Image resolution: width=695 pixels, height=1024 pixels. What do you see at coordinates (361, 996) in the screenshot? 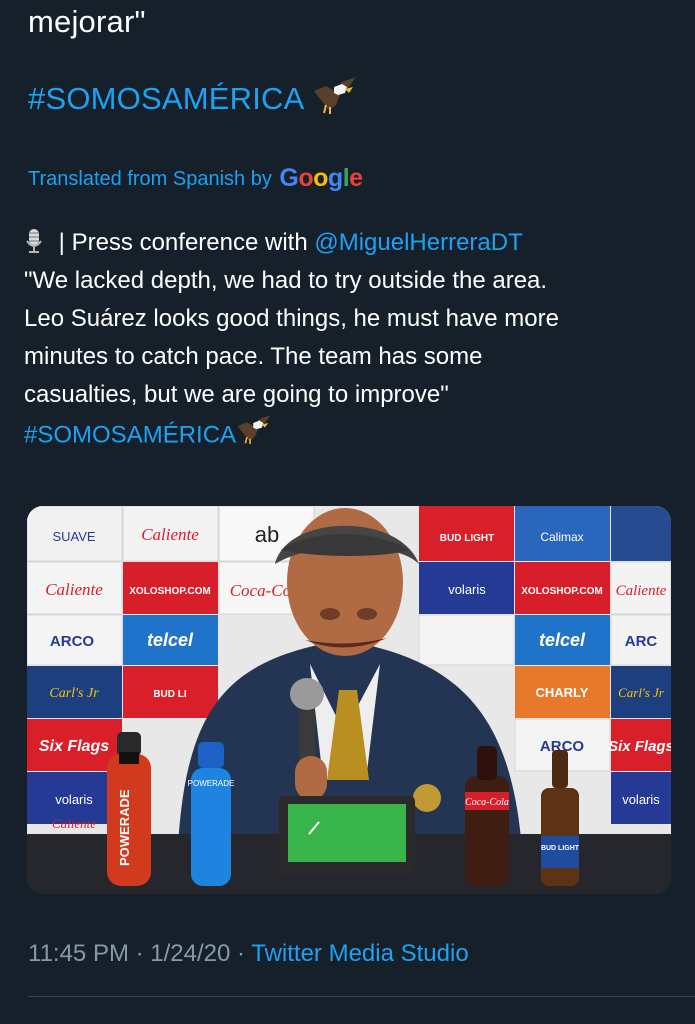
I see `divider` at bounding box center [361, 996].